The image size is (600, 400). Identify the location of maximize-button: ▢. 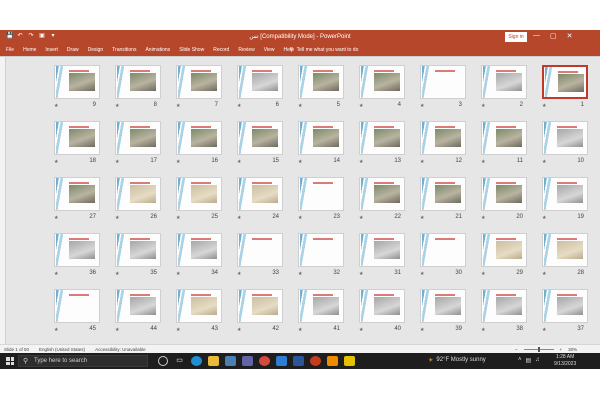
(553, 36).